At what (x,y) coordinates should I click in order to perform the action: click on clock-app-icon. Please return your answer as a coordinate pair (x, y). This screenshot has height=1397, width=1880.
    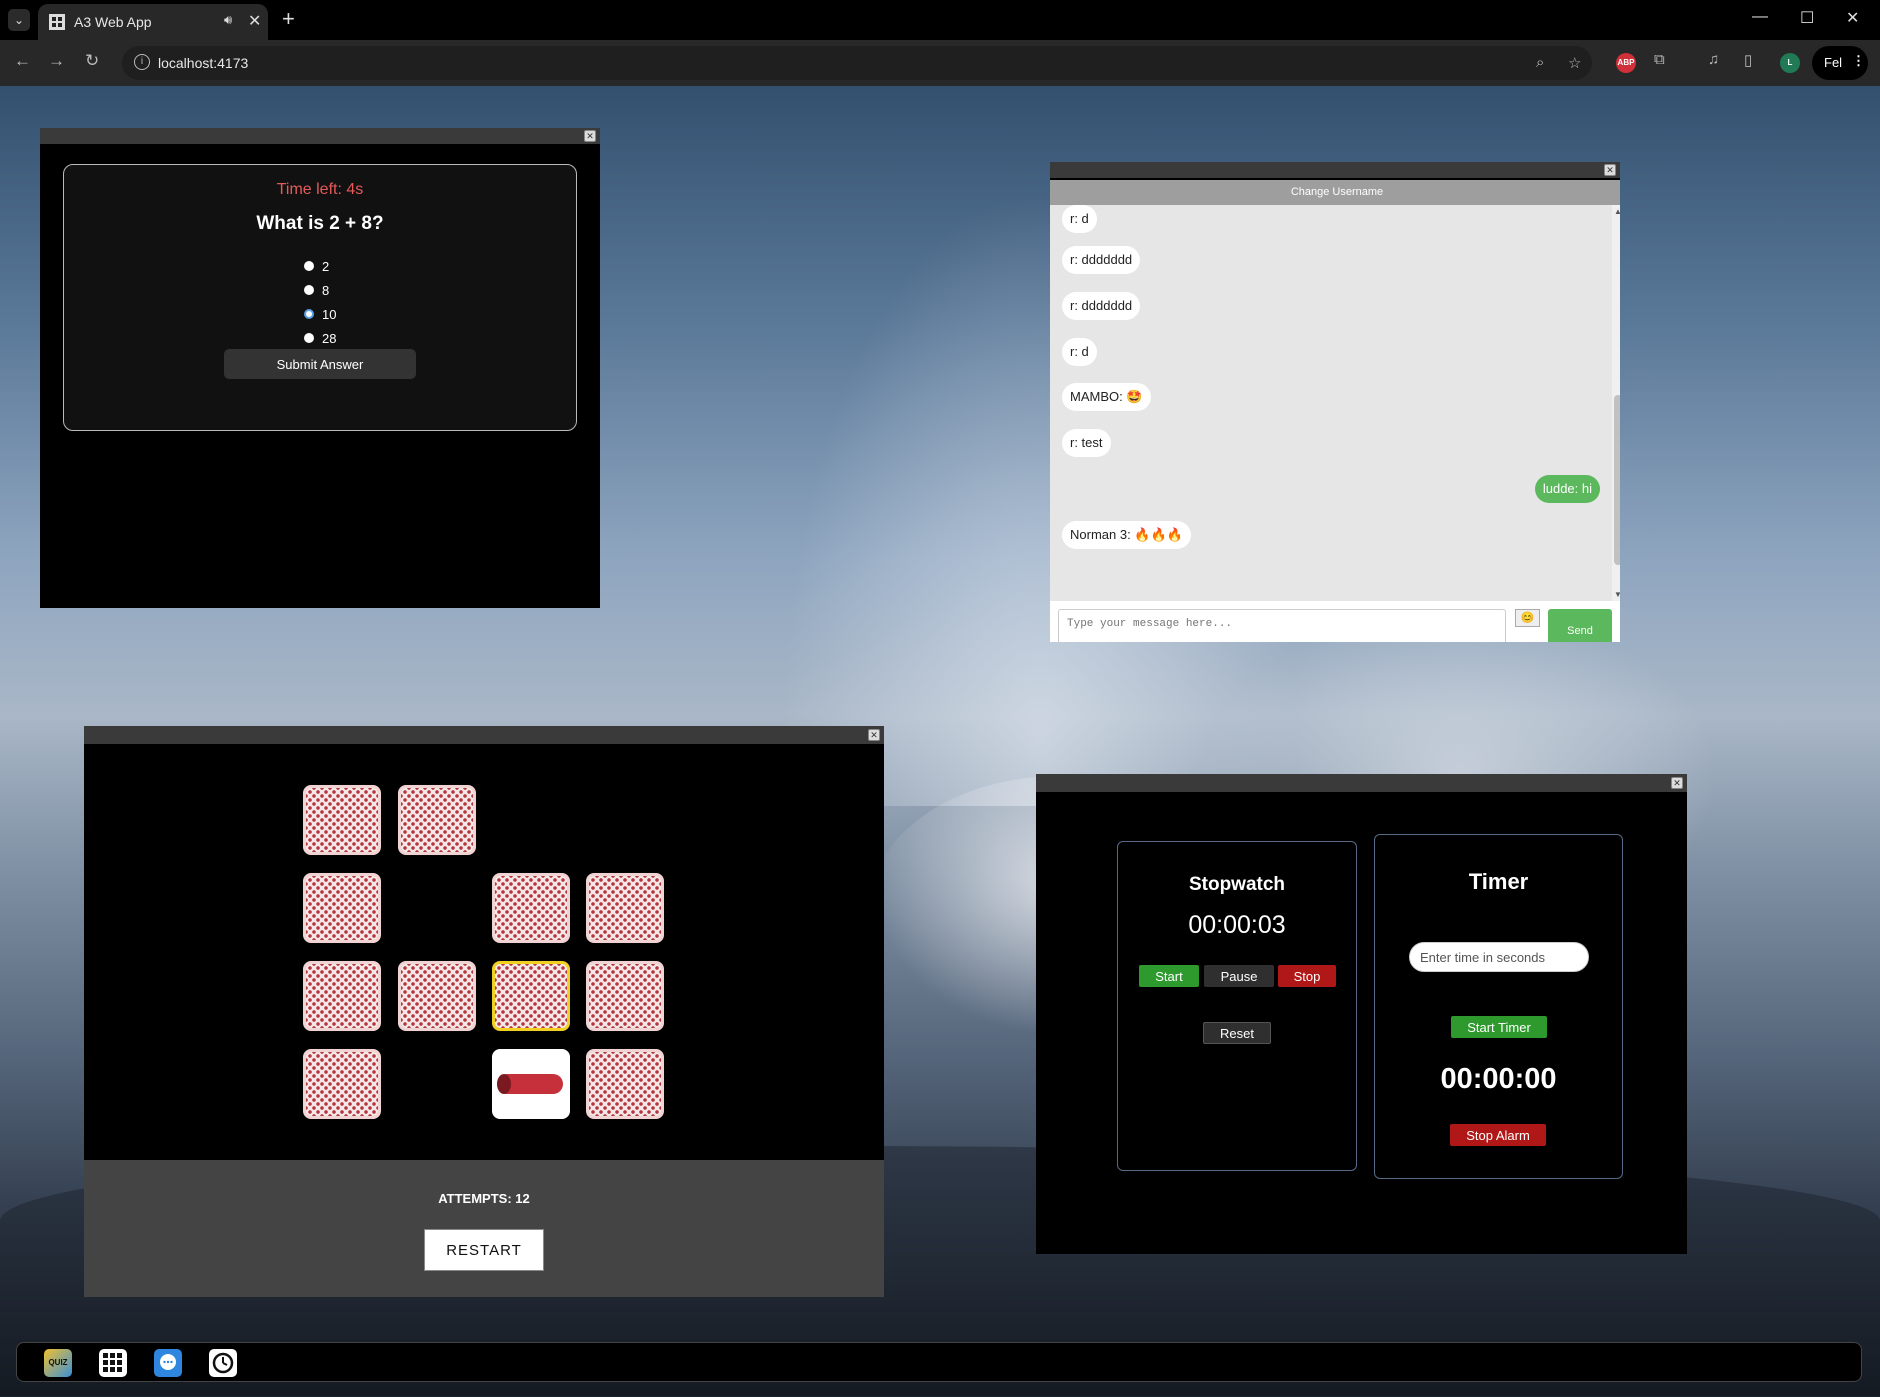
    Looking at the image, I should click on (223, 1363).